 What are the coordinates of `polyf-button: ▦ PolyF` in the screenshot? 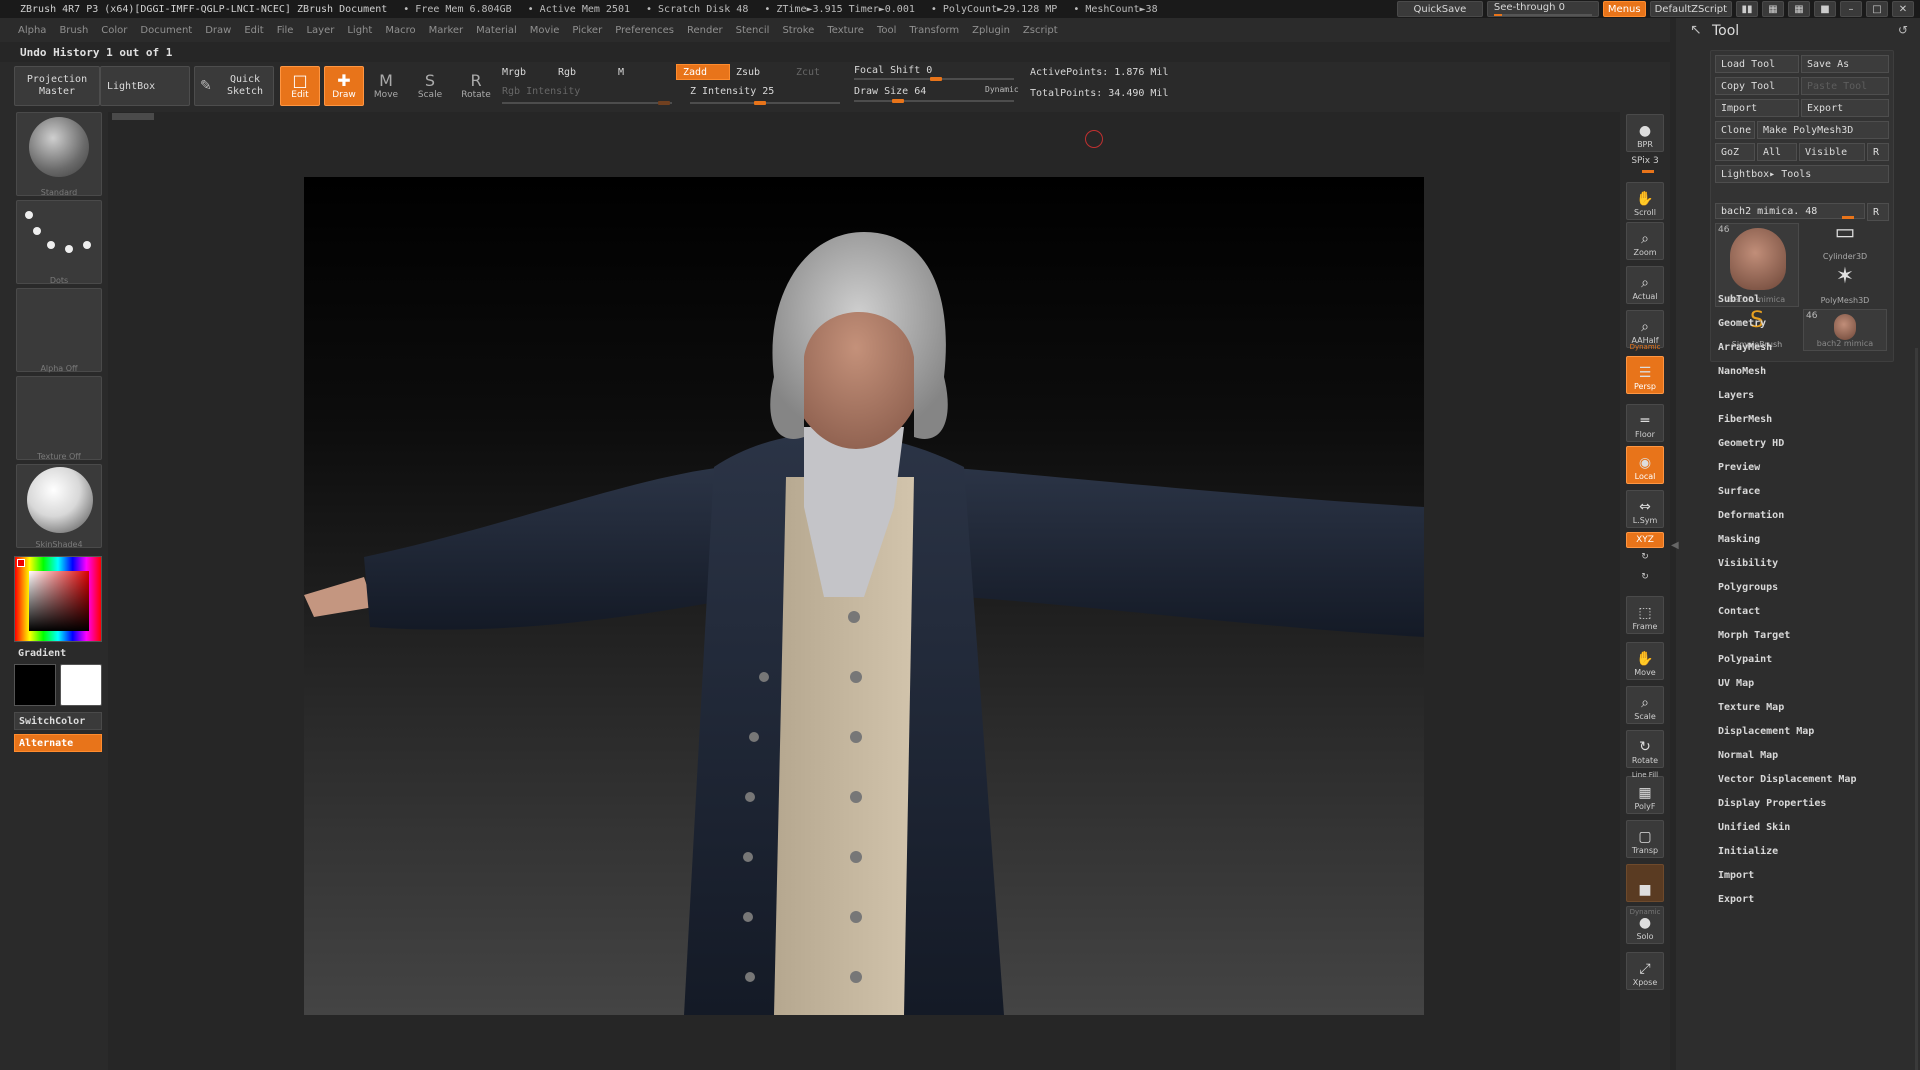 It's located at (1645, 795).